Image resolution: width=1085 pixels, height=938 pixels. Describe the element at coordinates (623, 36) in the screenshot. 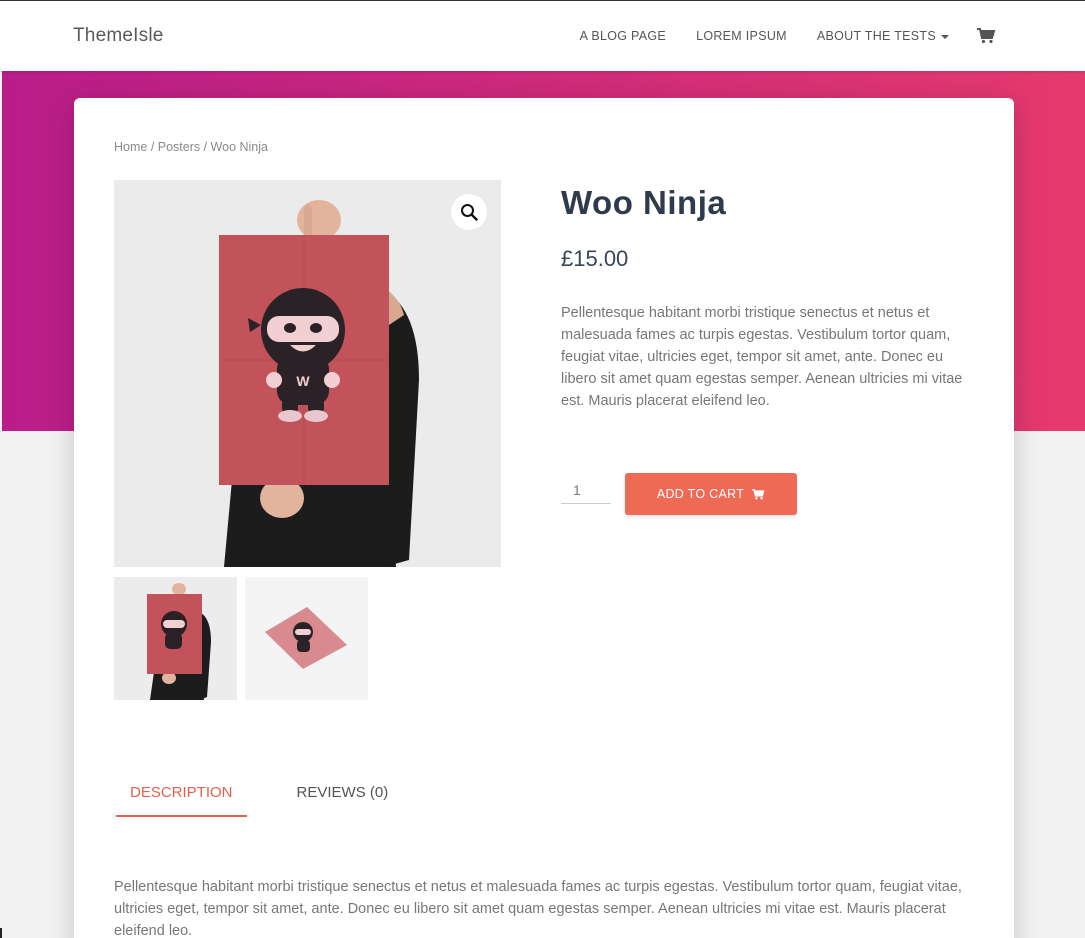

I see `nav-item-blog-page: A BLOG PAGE` at that location.